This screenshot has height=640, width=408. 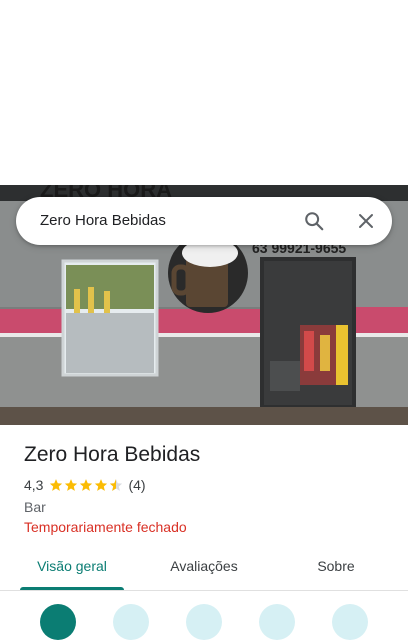 What do you see at coordinates (34, 485) in the screenshot?
I see `rating-value: 4,3` at bounding box center [34, 485].